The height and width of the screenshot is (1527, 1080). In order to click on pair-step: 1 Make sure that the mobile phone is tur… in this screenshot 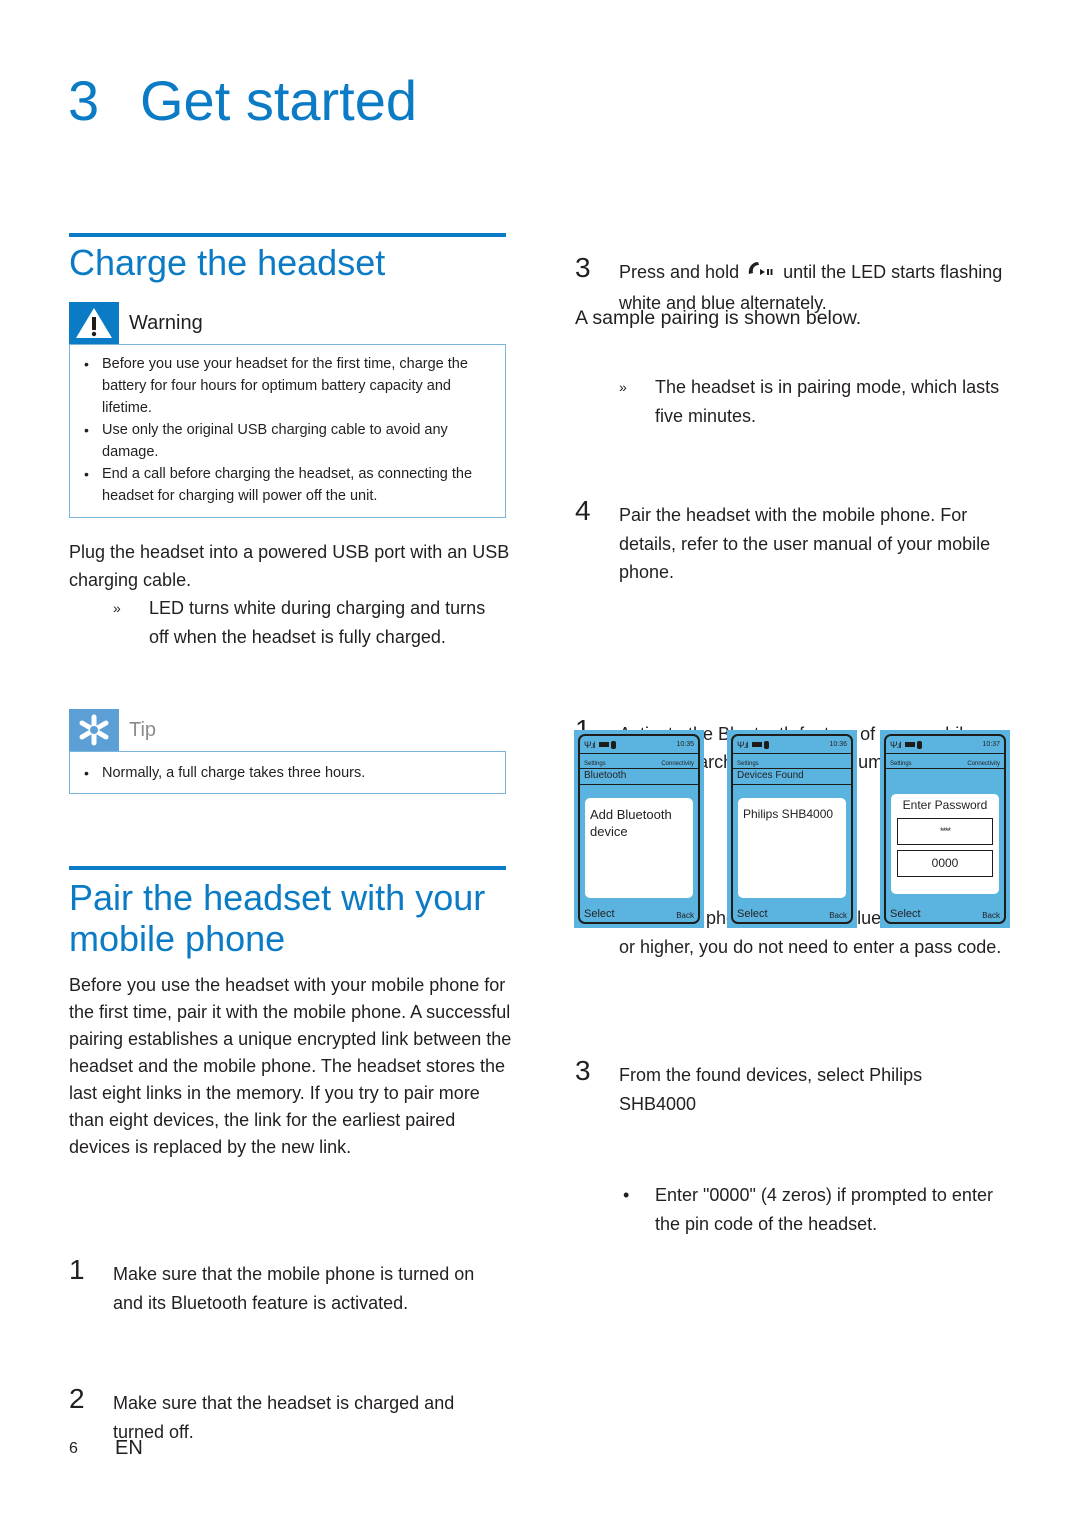, I will do `click(289, 1286)`.